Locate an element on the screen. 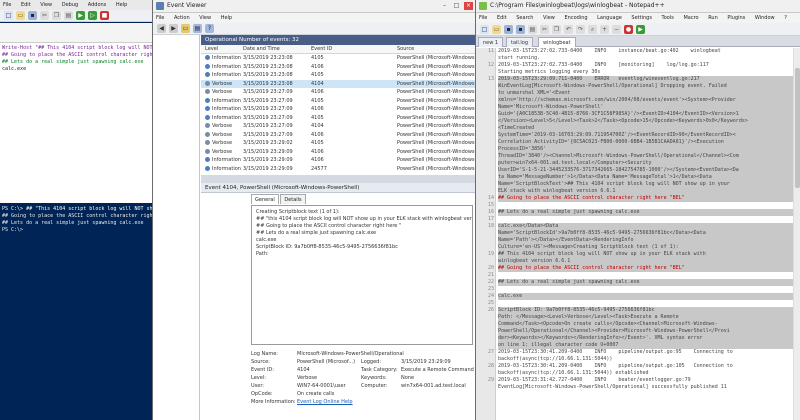  back-icon: ◀ is located at coordinates (161, 28).